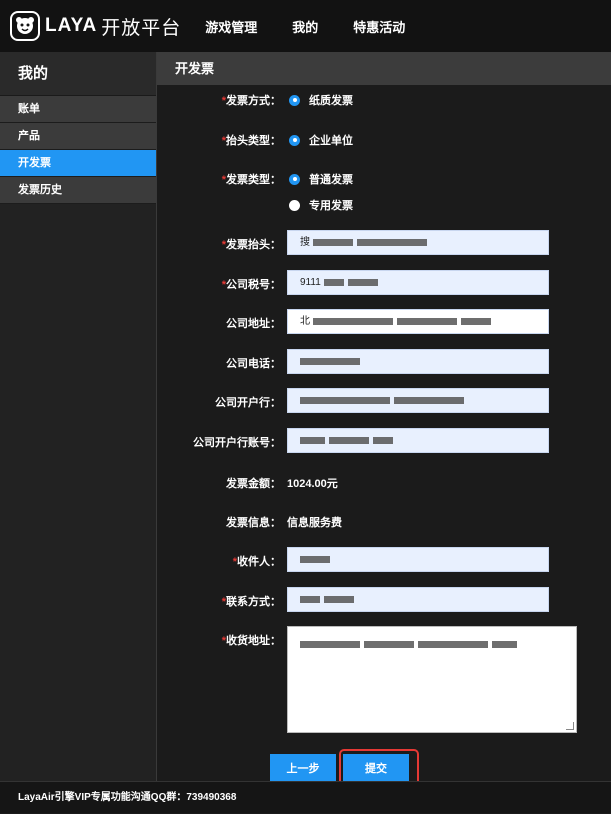 Image resolution: width=611 pixels, height=814 pixels. What do you see at coordinates (294, 205) in the screenshot?
I see `radio-unselected-icon` at bounding box center [294, 205].